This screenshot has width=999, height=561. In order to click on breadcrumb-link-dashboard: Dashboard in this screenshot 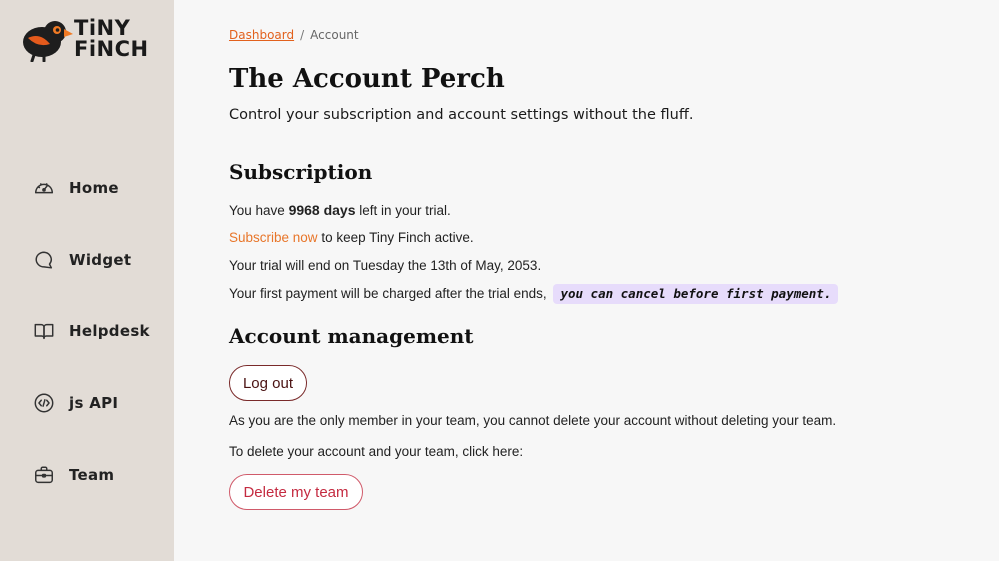, I will do `click(261, 35)`.